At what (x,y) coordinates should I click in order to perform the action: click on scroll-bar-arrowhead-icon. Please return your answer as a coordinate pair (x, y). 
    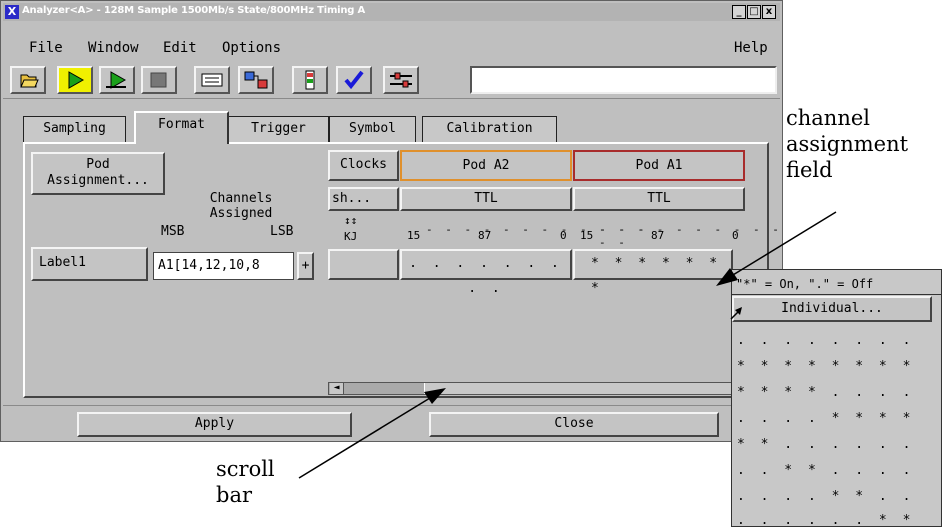
    Looking at the image, I should click on (435, 396).